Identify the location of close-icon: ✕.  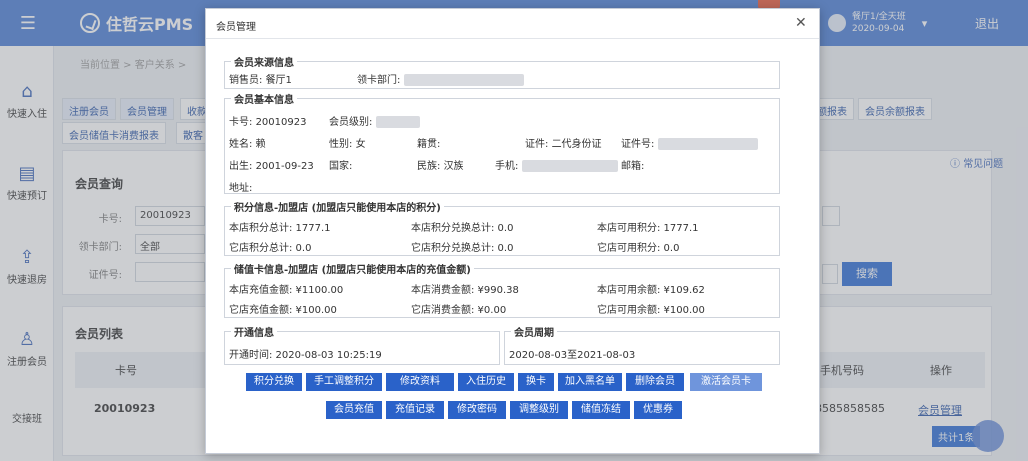
(801, 23).